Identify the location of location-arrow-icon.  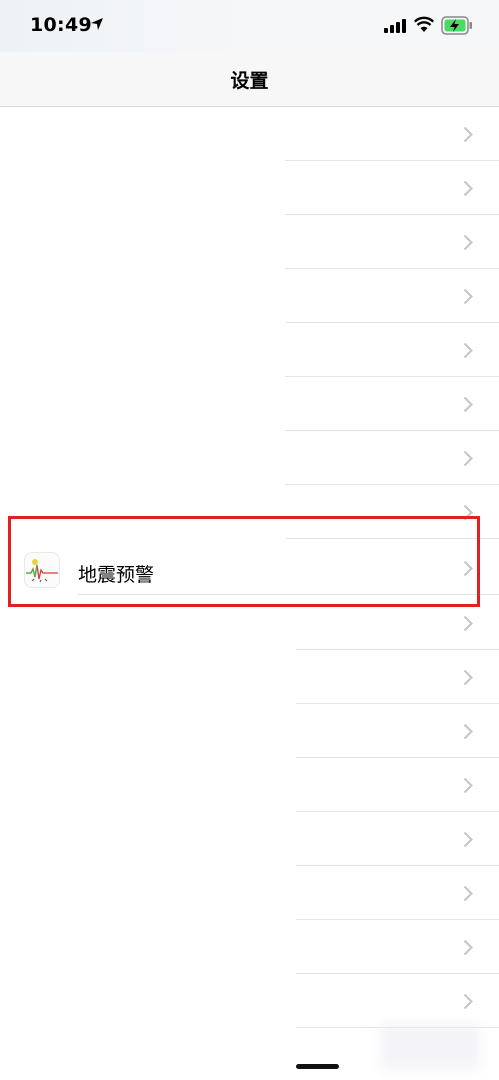
(97, 24).